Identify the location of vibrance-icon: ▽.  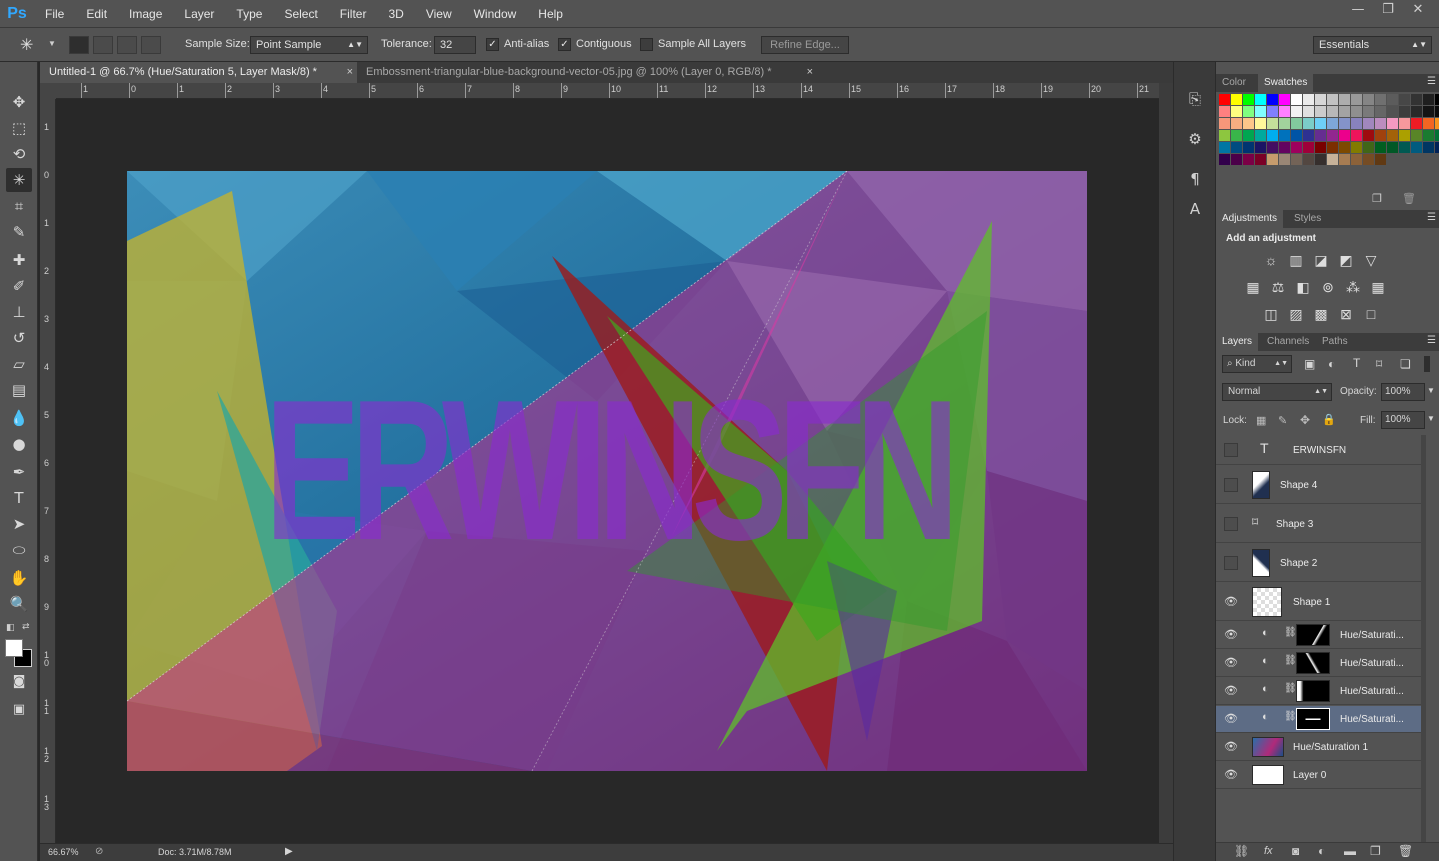
(1371, 260).